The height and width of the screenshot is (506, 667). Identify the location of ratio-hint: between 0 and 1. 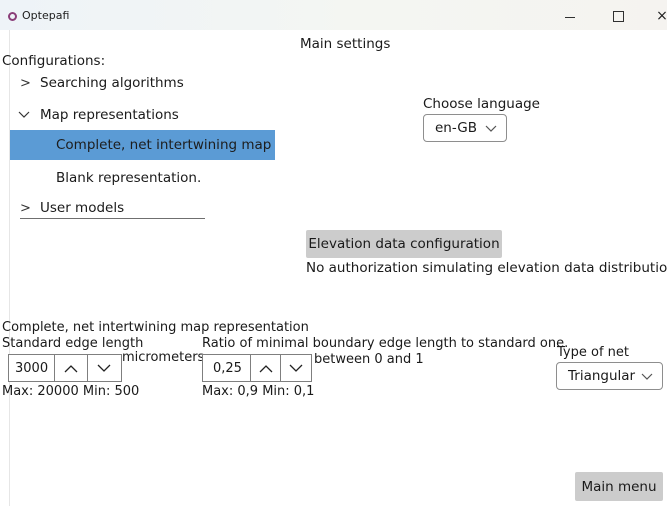
(369, 359).